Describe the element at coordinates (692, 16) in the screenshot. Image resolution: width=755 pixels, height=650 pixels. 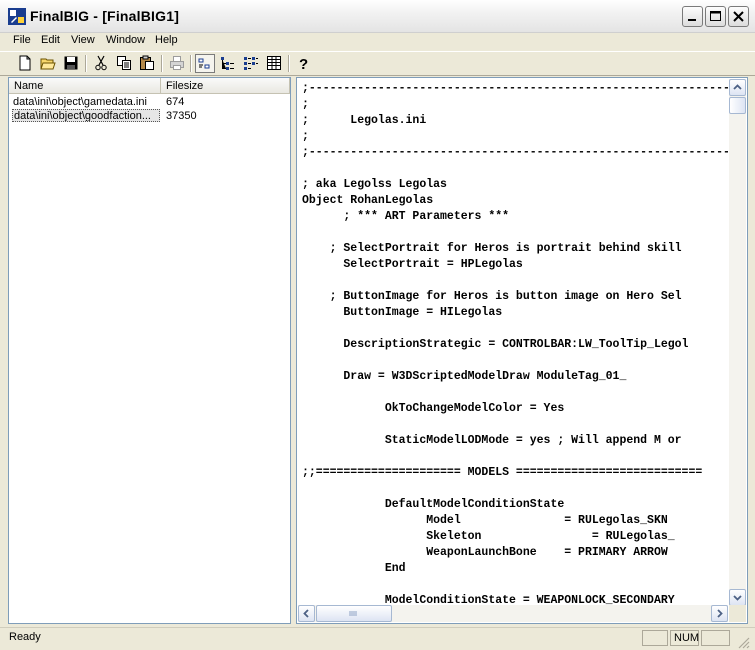
I see `minimize-button` at that location.